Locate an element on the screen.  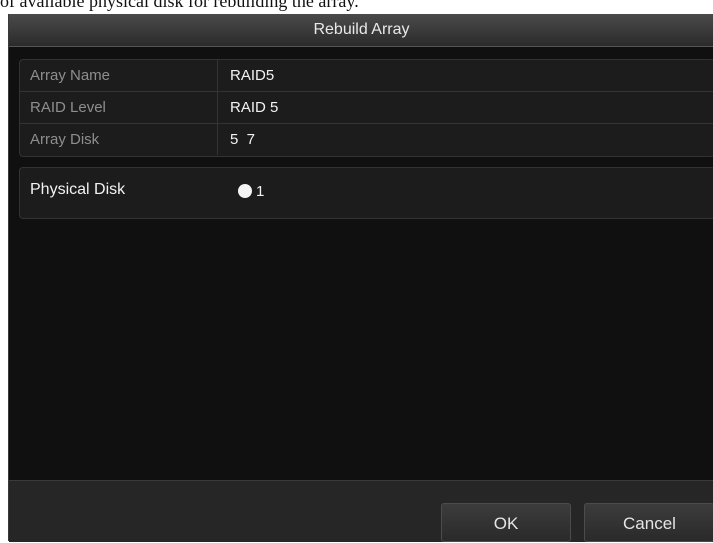
array-disk-value: 5 7 is located at coordinates (243, 139).